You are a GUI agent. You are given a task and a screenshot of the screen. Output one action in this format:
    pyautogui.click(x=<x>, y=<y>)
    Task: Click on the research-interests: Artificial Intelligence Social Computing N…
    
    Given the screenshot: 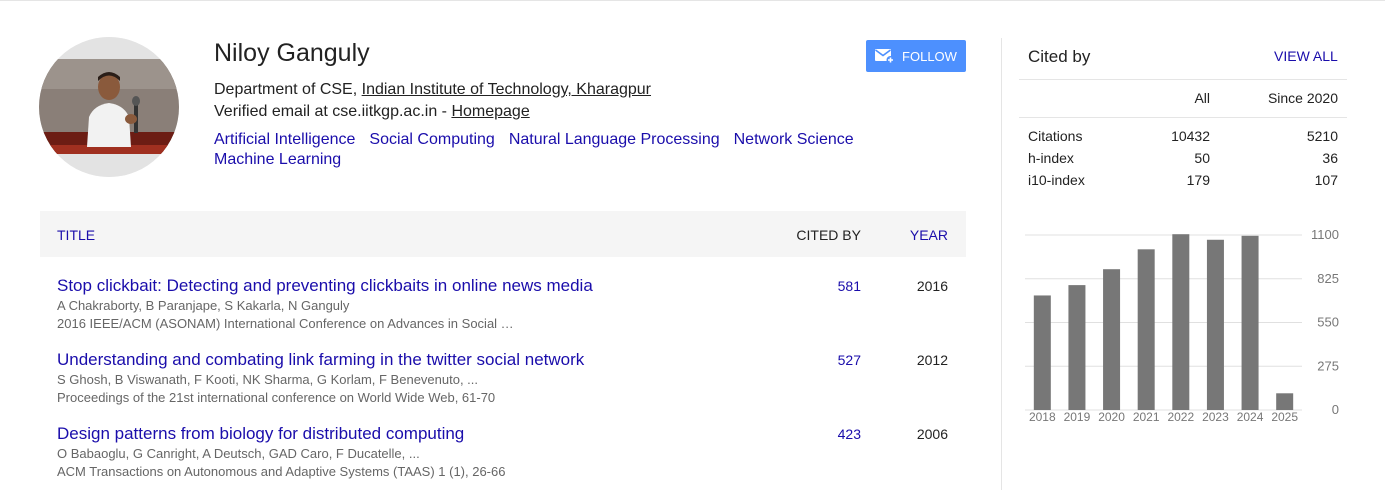 What is the action you would take?
    pyautogui.click(x=564, y=150)
    